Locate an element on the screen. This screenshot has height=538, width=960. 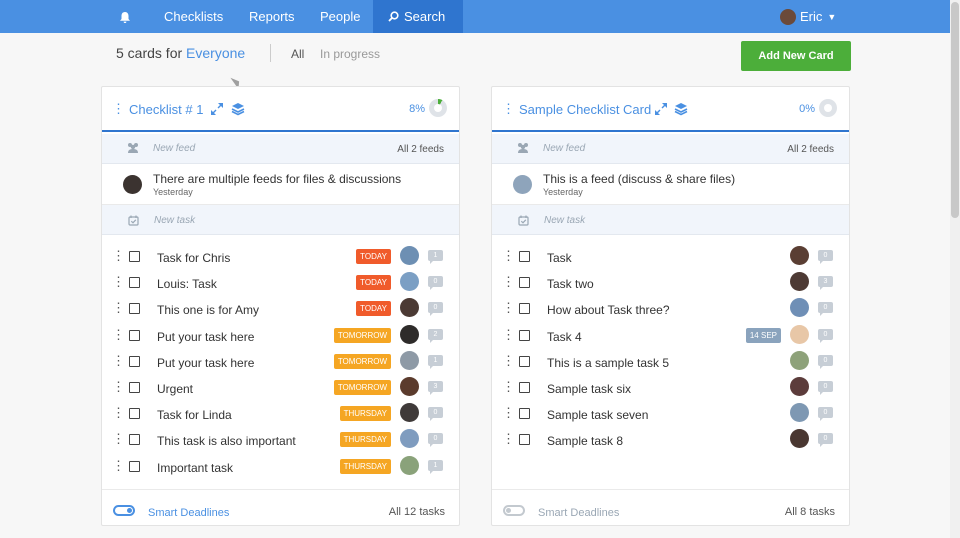
task-name: Sample task six is located at coordinates (589, 389).